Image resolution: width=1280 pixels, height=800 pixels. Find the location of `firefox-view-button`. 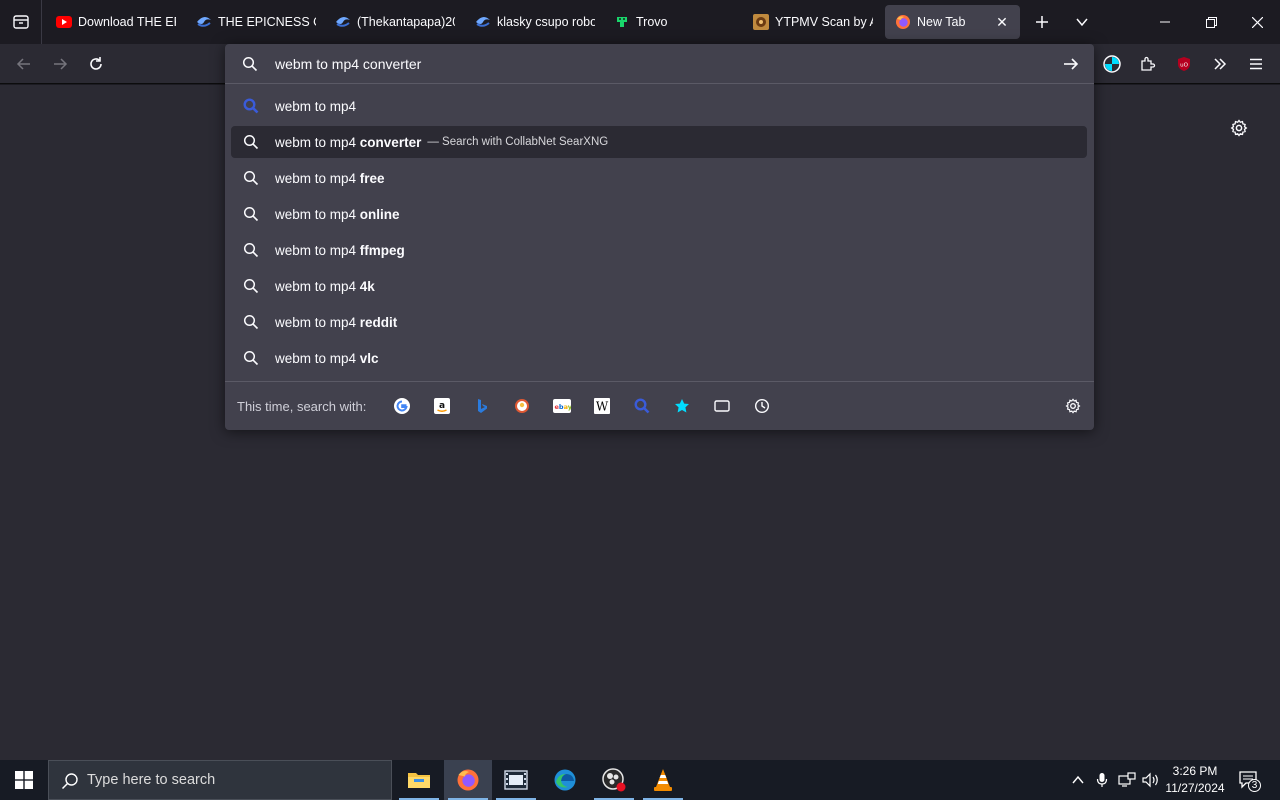

firefox-view-button is located at coordinates (21, 22).